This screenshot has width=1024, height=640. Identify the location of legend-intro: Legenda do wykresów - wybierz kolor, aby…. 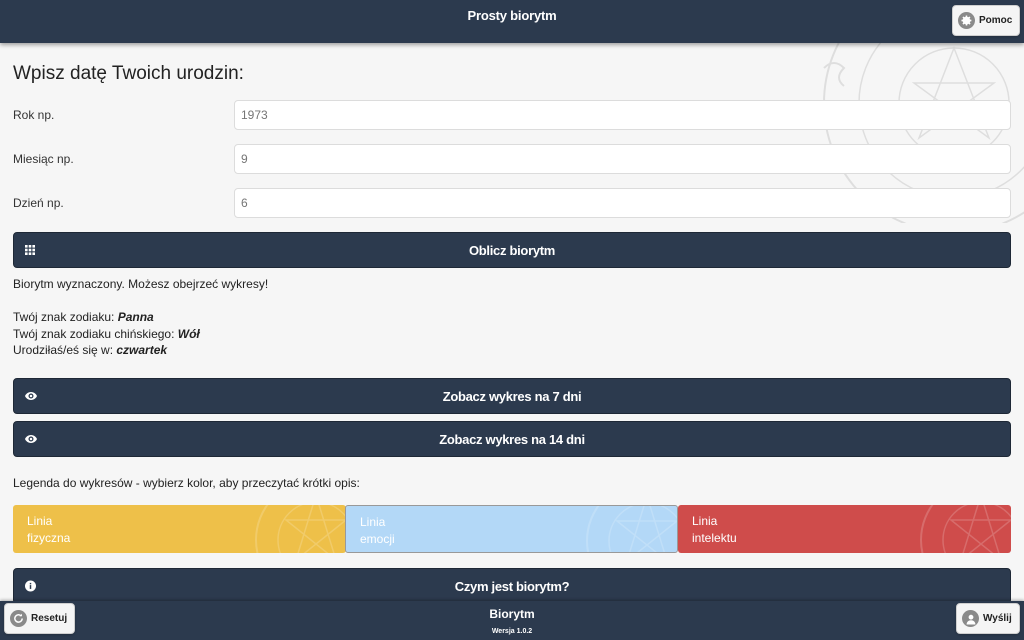
(186, 483).